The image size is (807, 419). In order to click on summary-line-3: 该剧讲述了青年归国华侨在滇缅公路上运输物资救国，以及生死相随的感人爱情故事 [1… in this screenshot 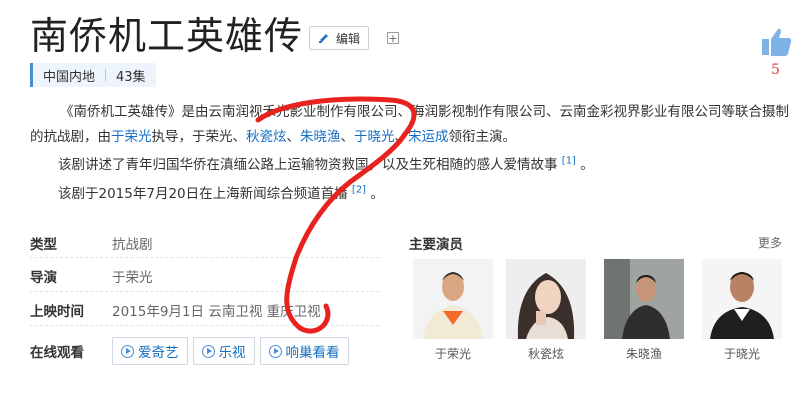, I will do `click(326, 163)`.